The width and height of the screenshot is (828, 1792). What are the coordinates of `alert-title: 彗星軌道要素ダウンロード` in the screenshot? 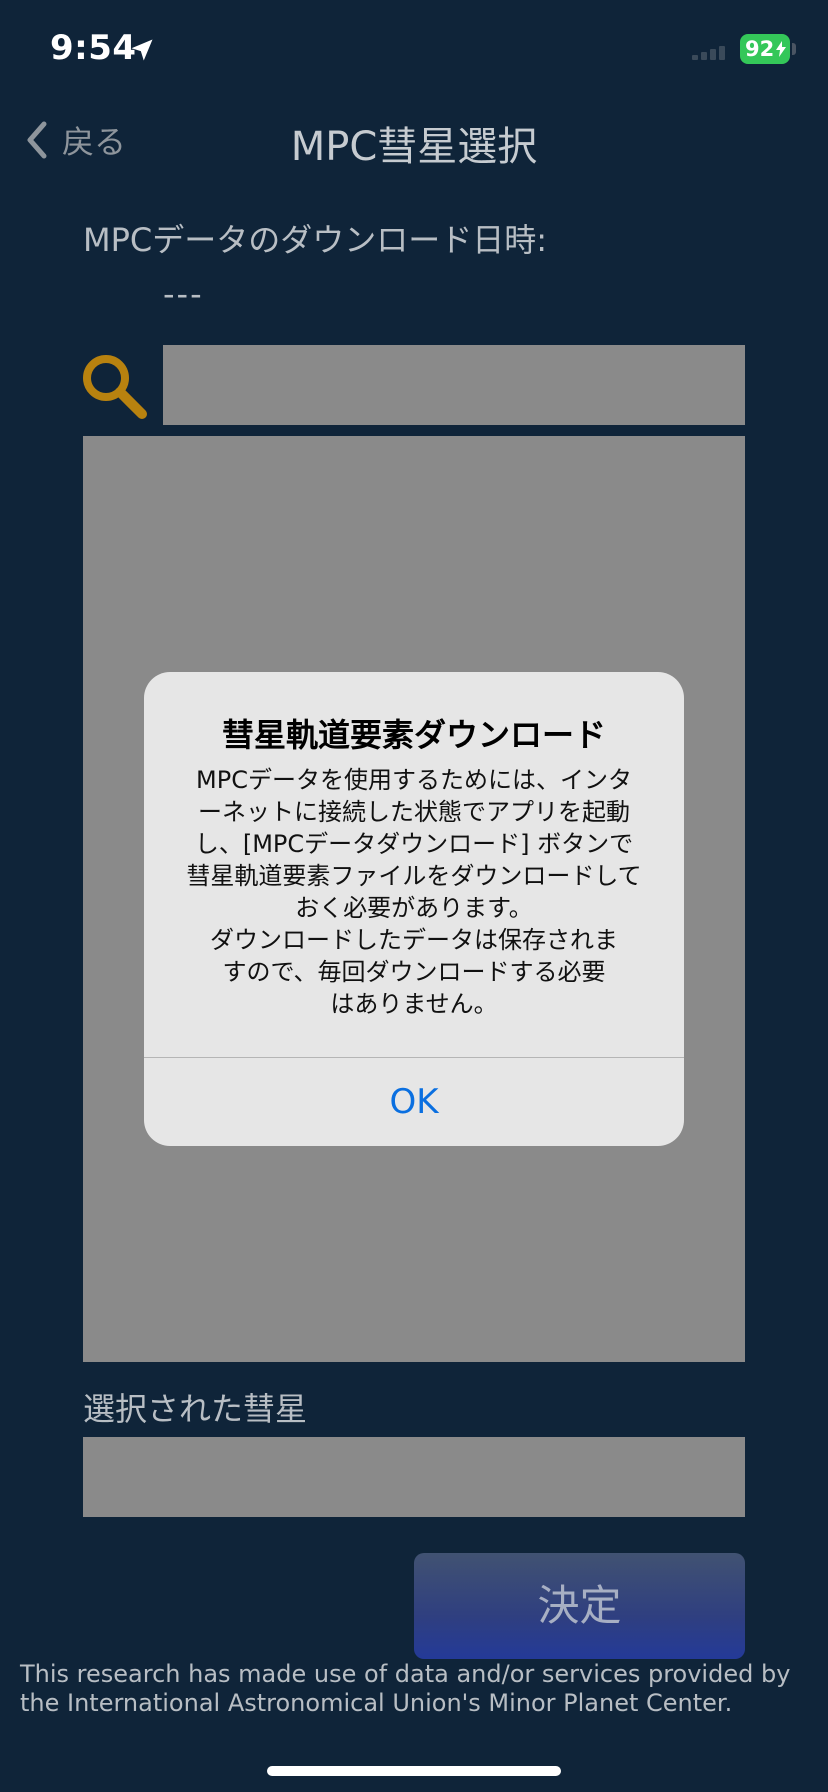 It's located at (413, 735).